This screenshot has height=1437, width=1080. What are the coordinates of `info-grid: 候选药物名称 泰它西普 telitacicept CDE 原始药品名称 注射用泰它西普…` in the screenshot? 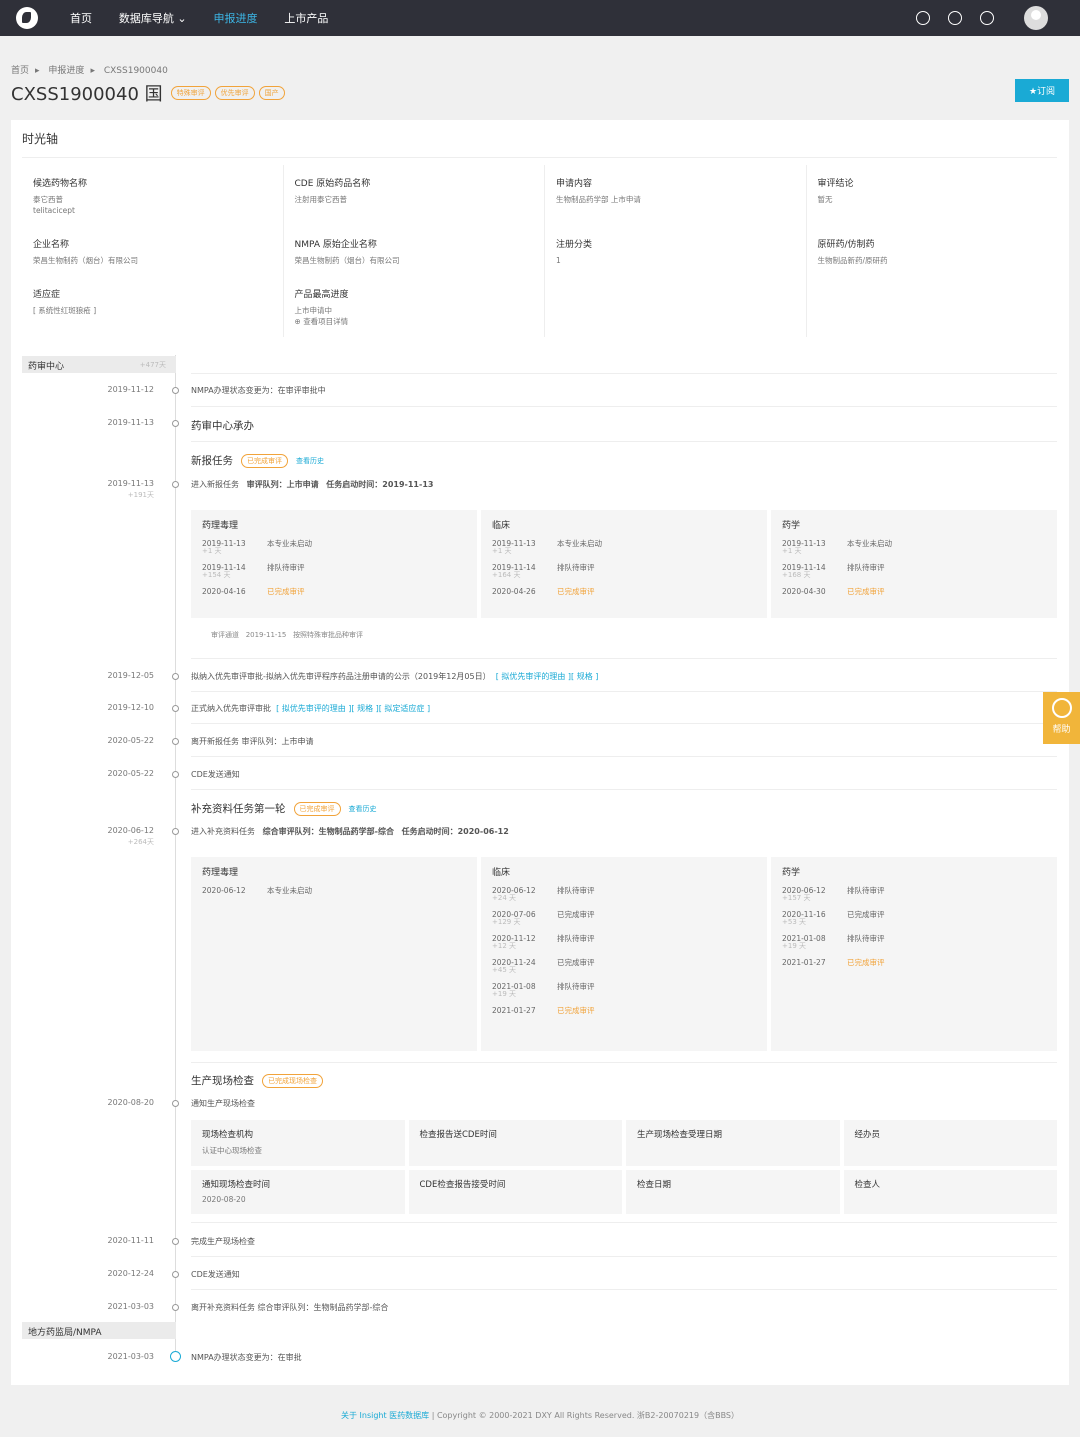 It's located at (545, 251).